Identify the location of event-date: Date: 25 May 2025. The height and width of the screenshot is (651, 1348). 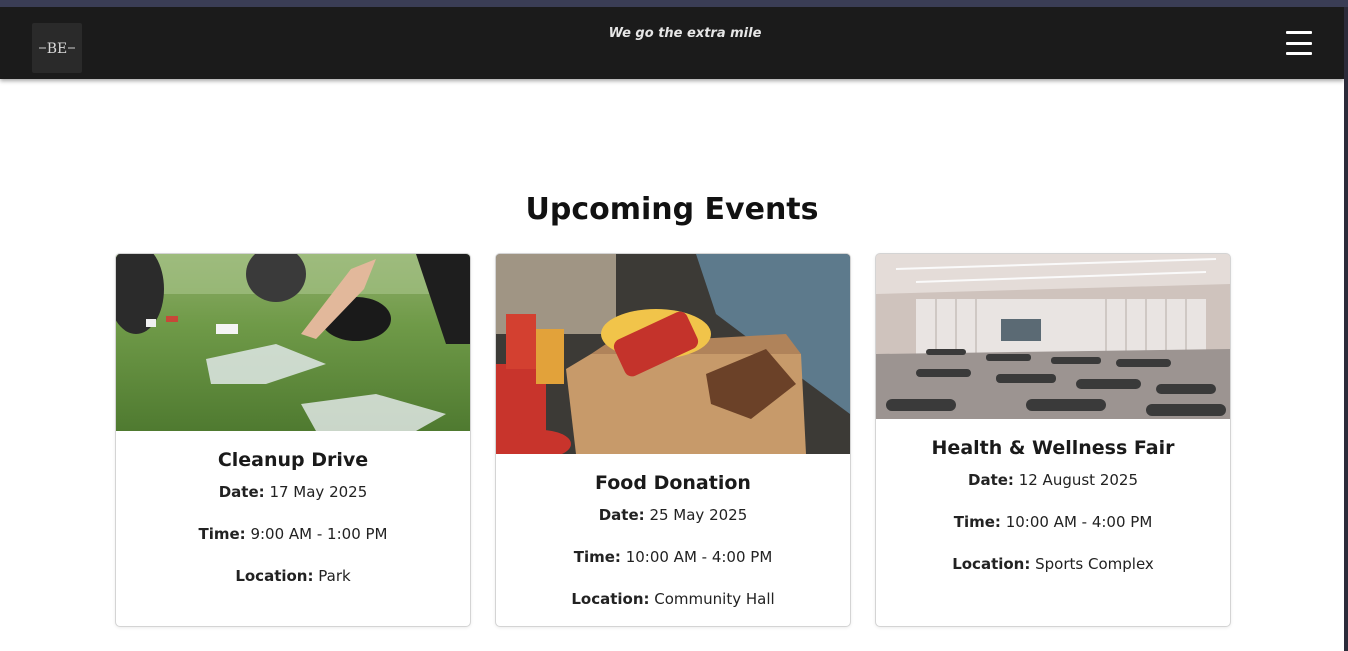
(673, 515).